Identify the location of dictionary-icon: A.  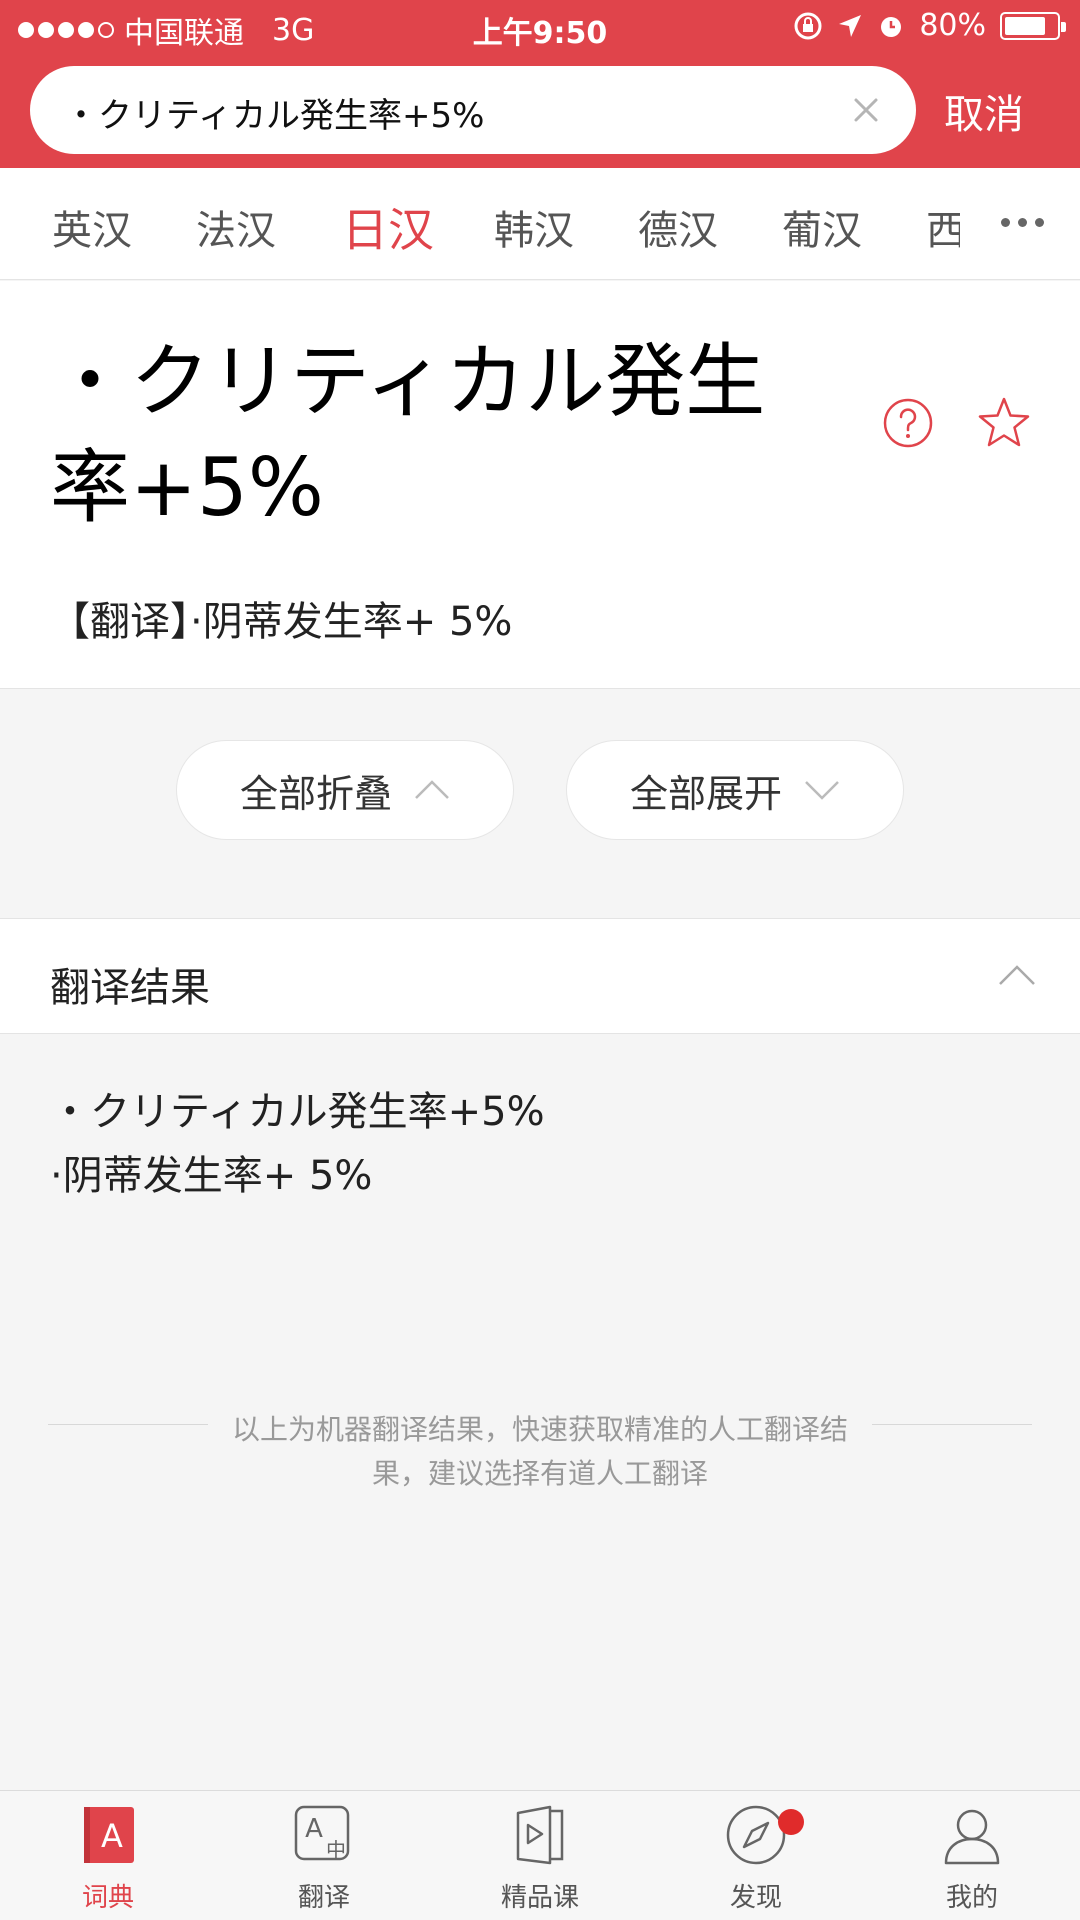
(109, 1835).